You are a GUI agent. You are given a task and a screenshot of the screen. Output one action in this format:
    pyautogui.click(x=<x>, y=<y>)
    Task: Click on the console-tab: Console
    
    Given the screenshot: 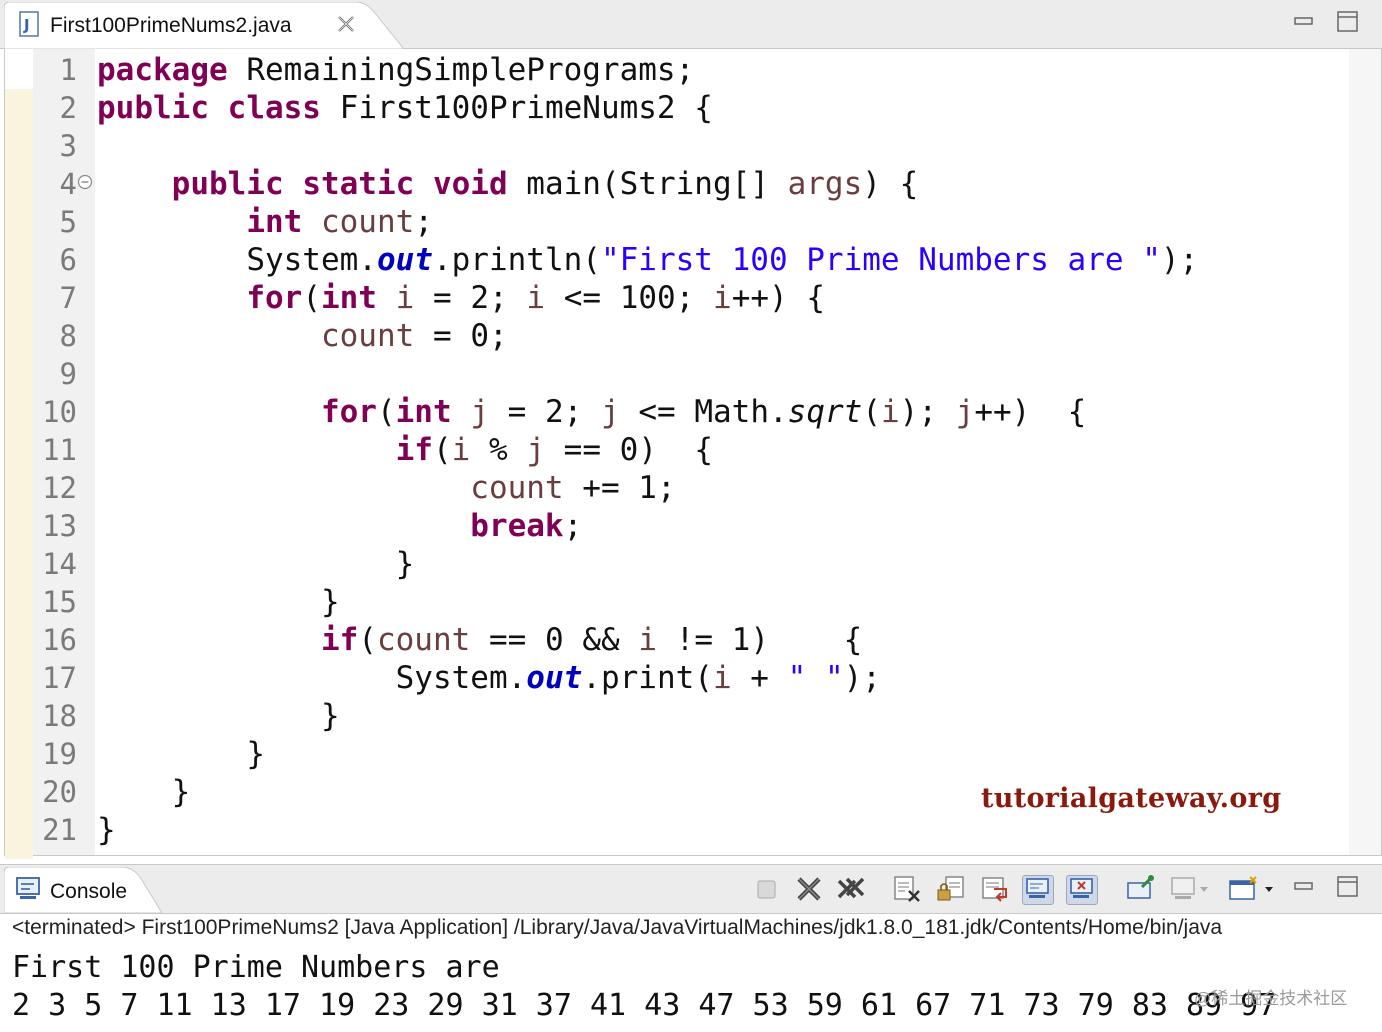 What is the action you would take?
    pyautogui.click(x=84, y=890)
    